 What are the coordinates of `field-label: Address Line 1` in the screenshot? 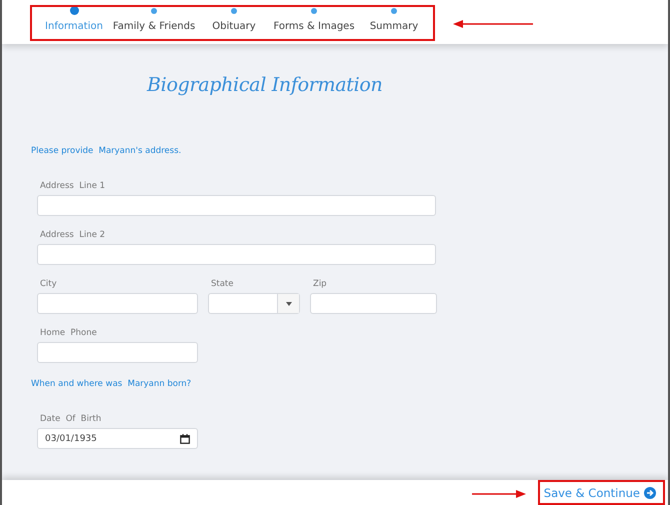 It's located at (73, 186).